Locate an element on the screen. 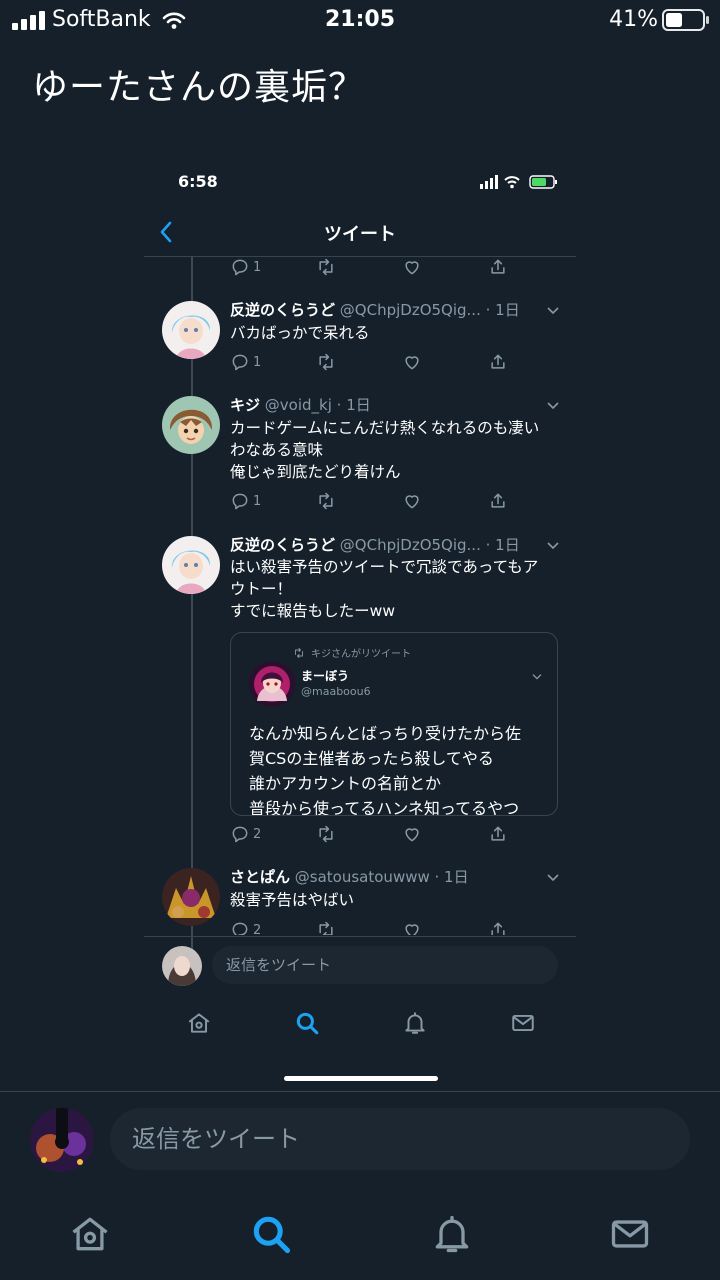 This screenshot has width=720, height=1280. display-name: さとぱん is located at coordinates (260, 877).